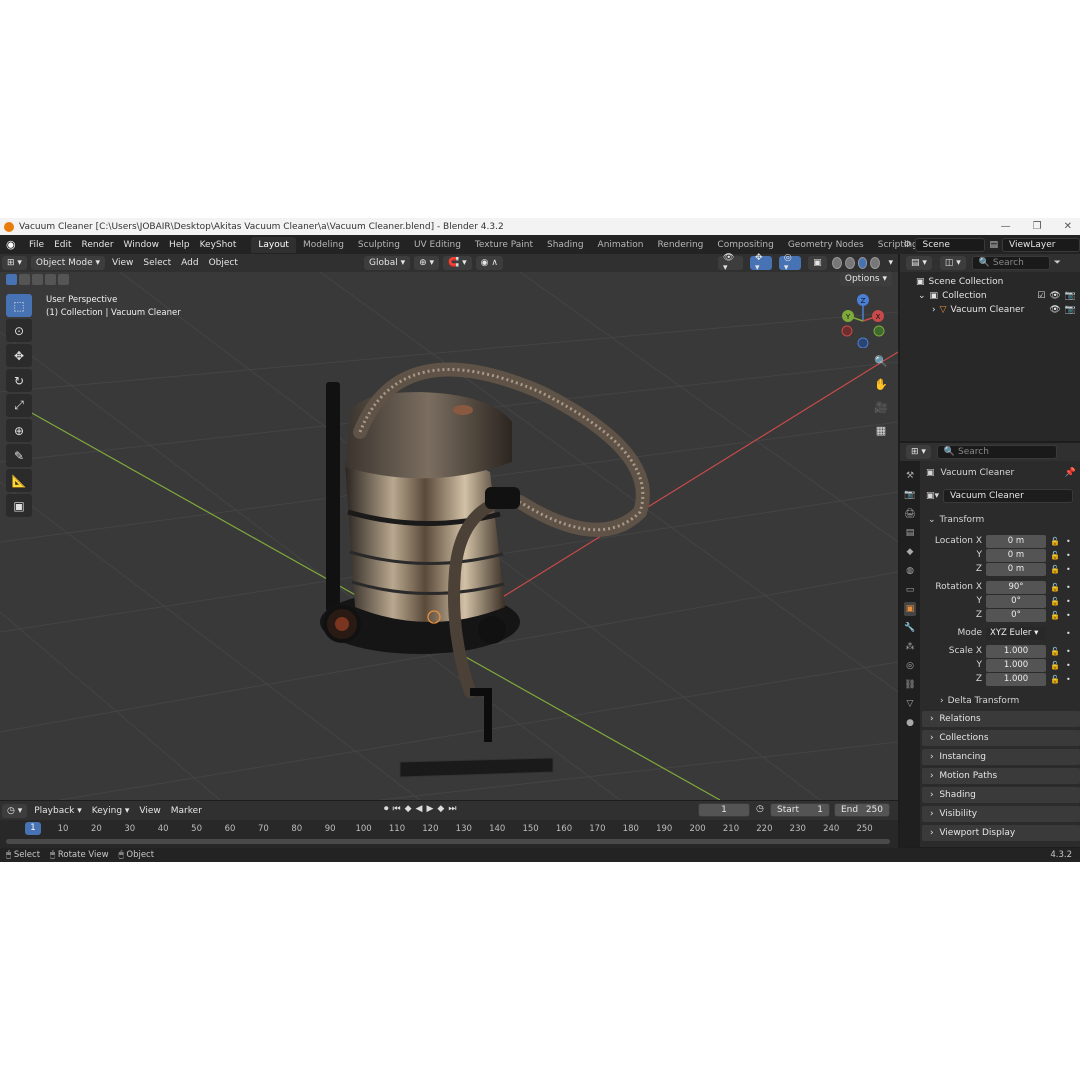 The image size is (1080, 1080). What do you see at coordinates (790, 263) in the screenshot?
I see `overlay-toggle-icon: ◎ ▾` at bounding box center [790, 263].